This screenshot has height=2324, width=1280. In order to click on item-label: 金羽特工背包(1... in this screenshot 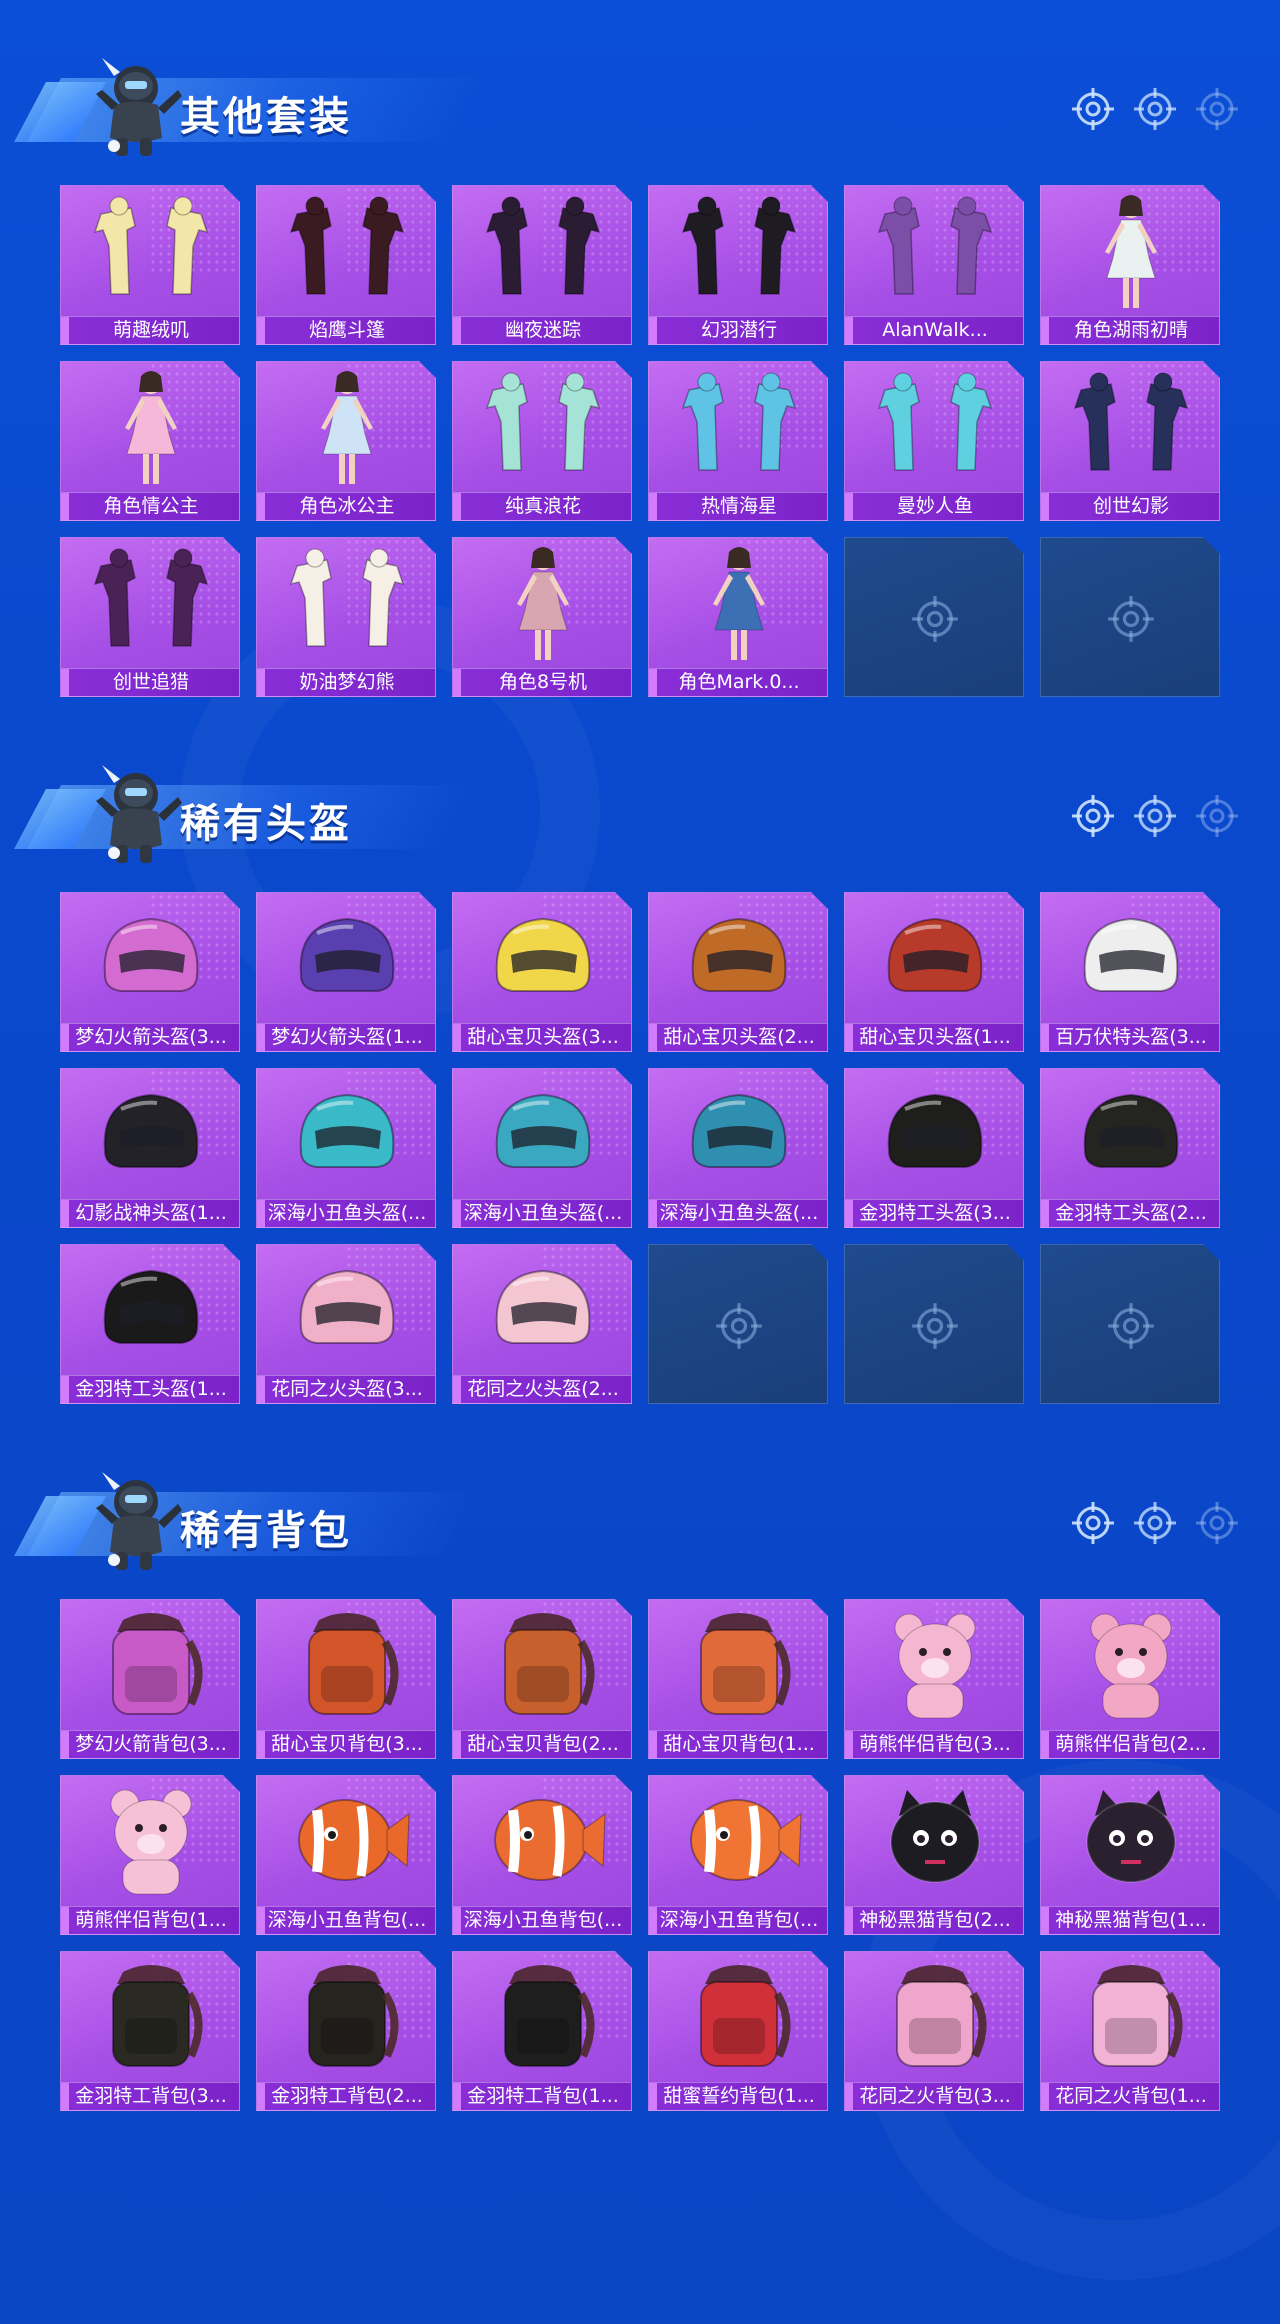, I will do `click(542, 2096)`.